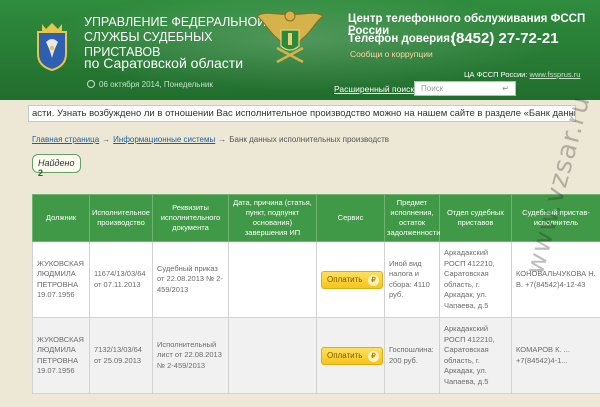 The image size is (600, 407). I want to click on proceeding-cell: 11674/13/03/64 от 07.11.2013, so click(121, 279).